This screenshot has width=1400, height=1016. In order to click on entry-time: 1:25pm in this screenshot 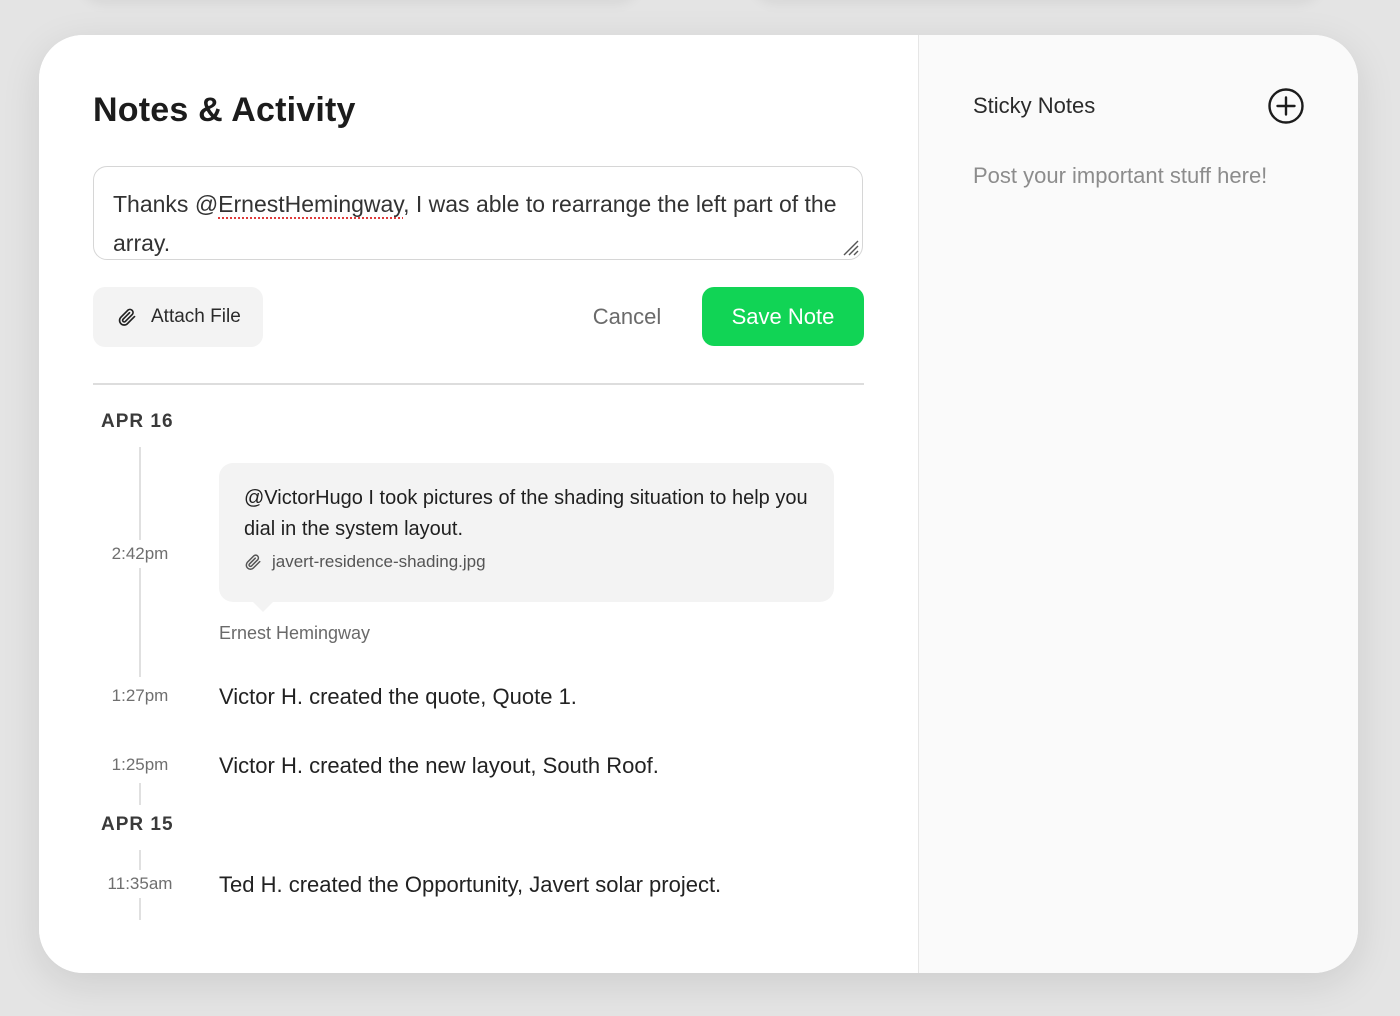, I will do `click(140, 765)`.